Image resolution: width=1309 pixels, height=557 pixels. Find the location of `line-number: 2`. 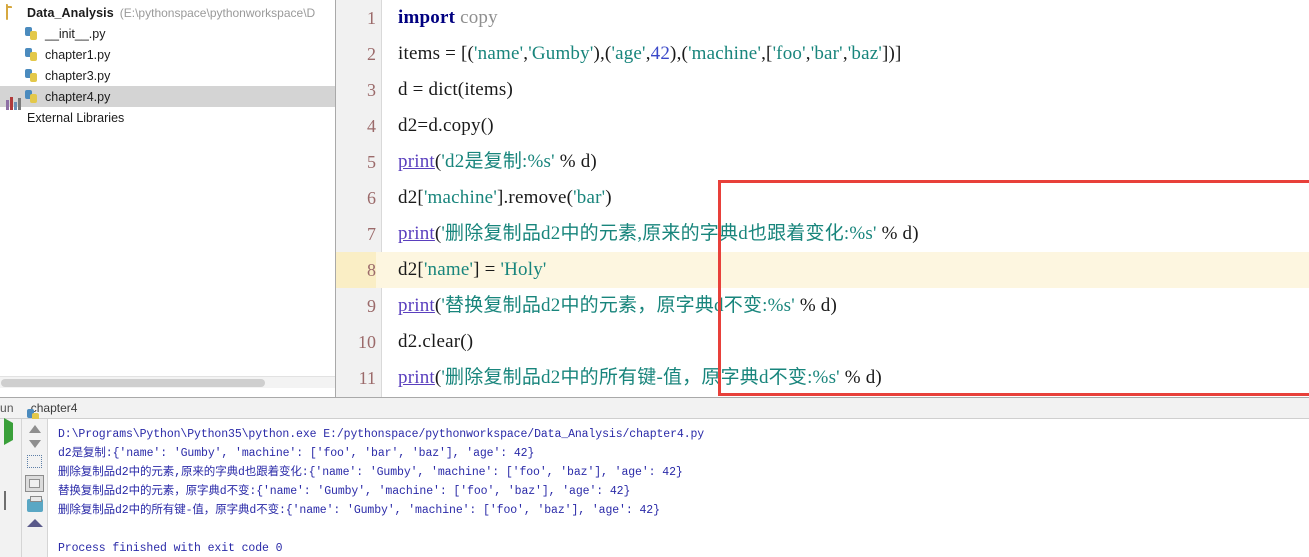

line-number: 2 is located at coordinates (371, 54).